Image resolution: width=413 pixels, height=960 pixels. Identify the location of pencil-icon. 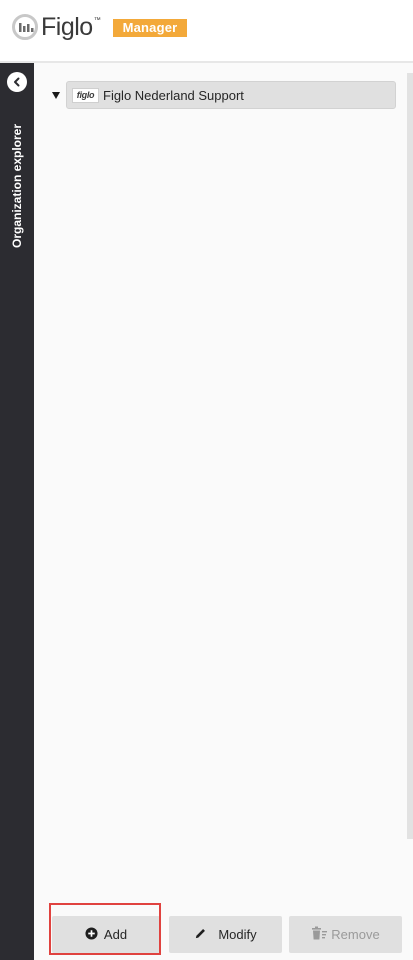
(200, 935).